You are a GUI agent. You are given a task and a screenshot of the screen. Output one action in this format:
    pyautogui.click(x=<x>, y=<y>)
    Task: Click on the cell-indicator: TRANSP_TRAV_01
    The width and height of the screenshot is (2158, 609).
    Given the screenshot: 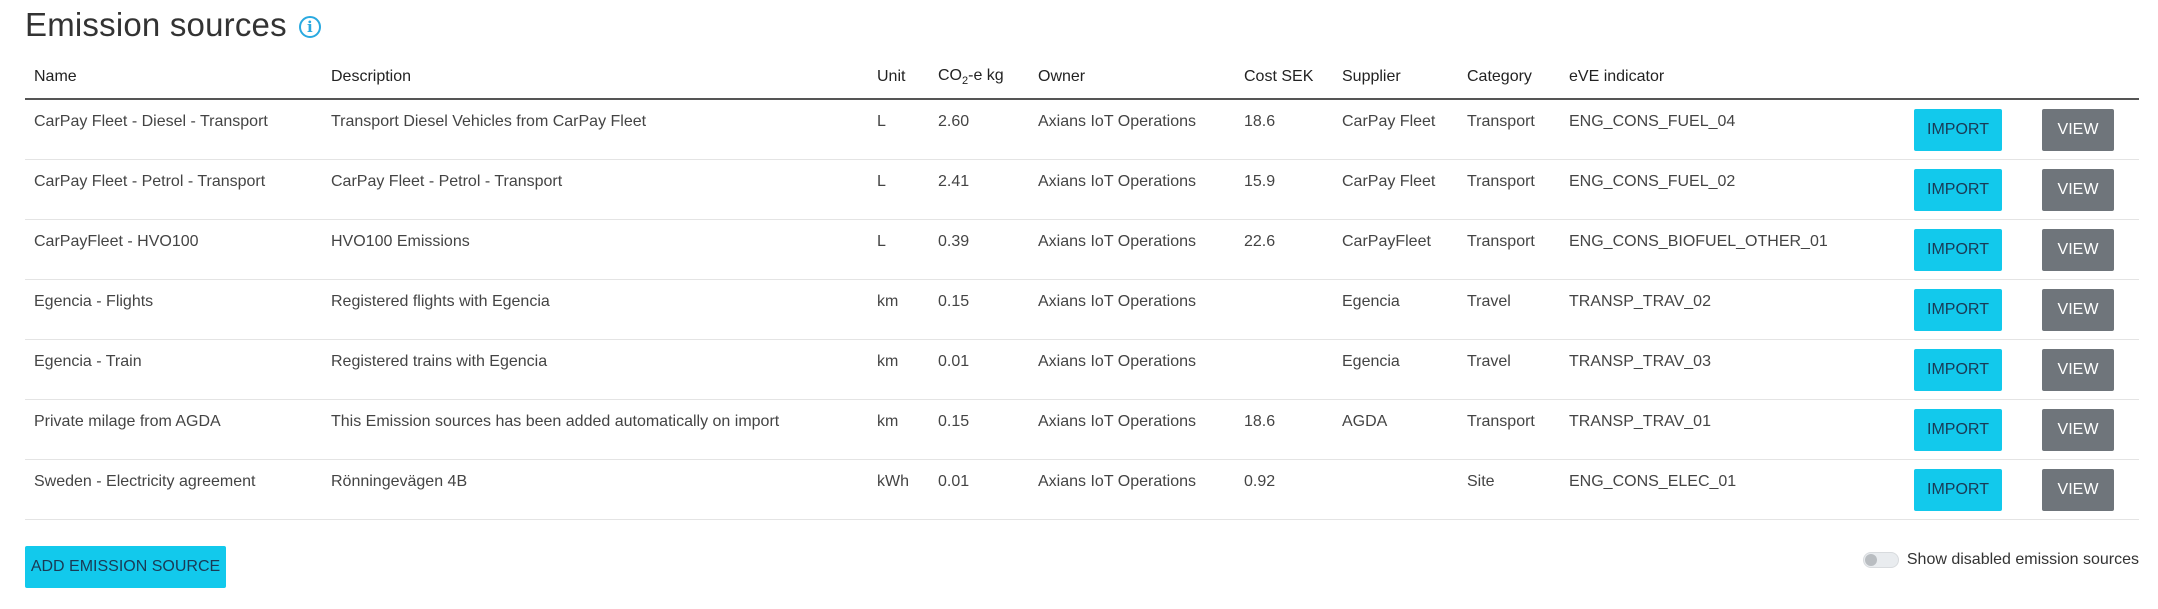 What is the action you would take?
    pyautogui.click(x=1732, y=429)
    